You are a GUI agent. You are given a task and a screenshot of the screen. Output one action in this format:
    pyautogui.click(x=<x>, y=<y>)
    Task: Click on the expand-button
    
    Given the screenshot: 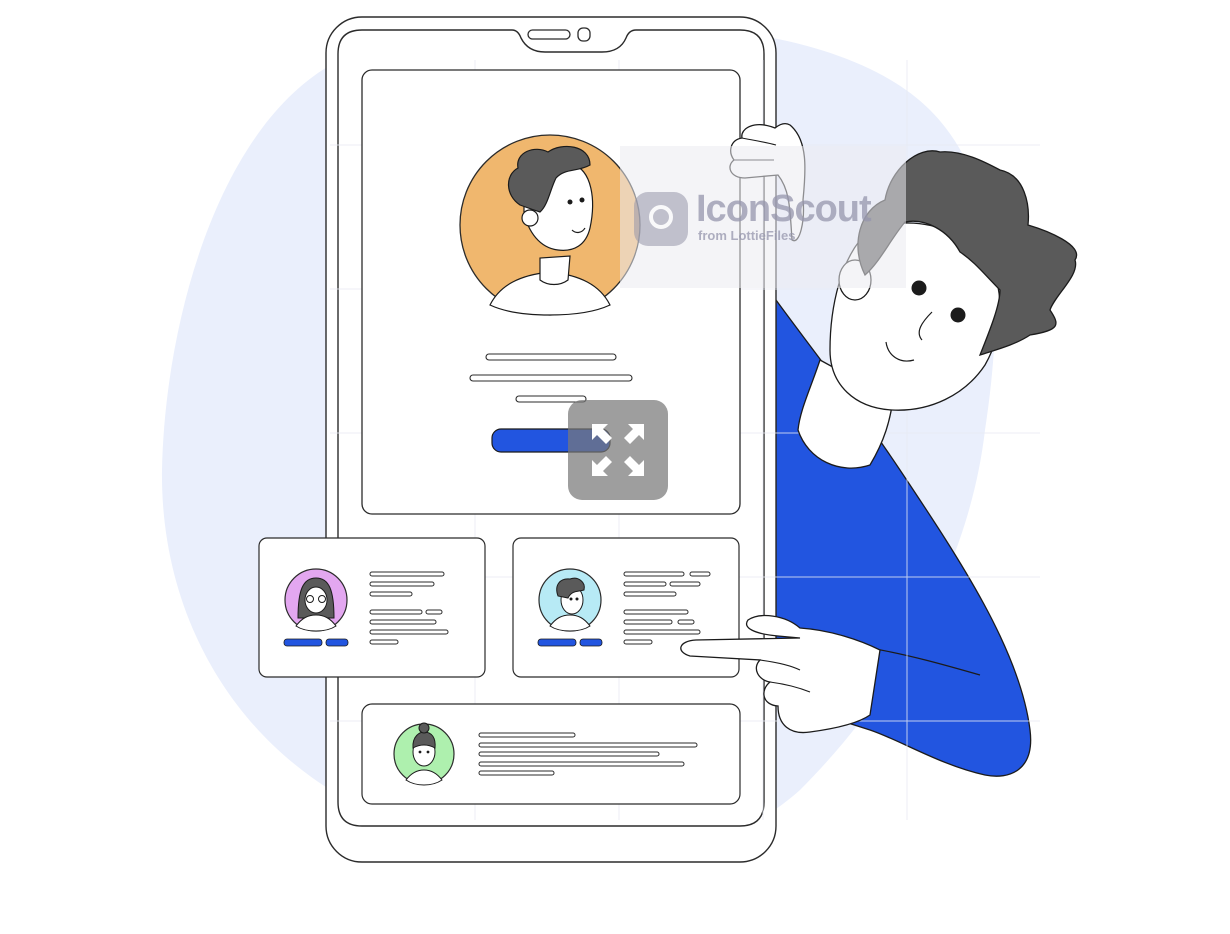 What is the action you would take?
    pyautogui.click(x=618, y=450)
    